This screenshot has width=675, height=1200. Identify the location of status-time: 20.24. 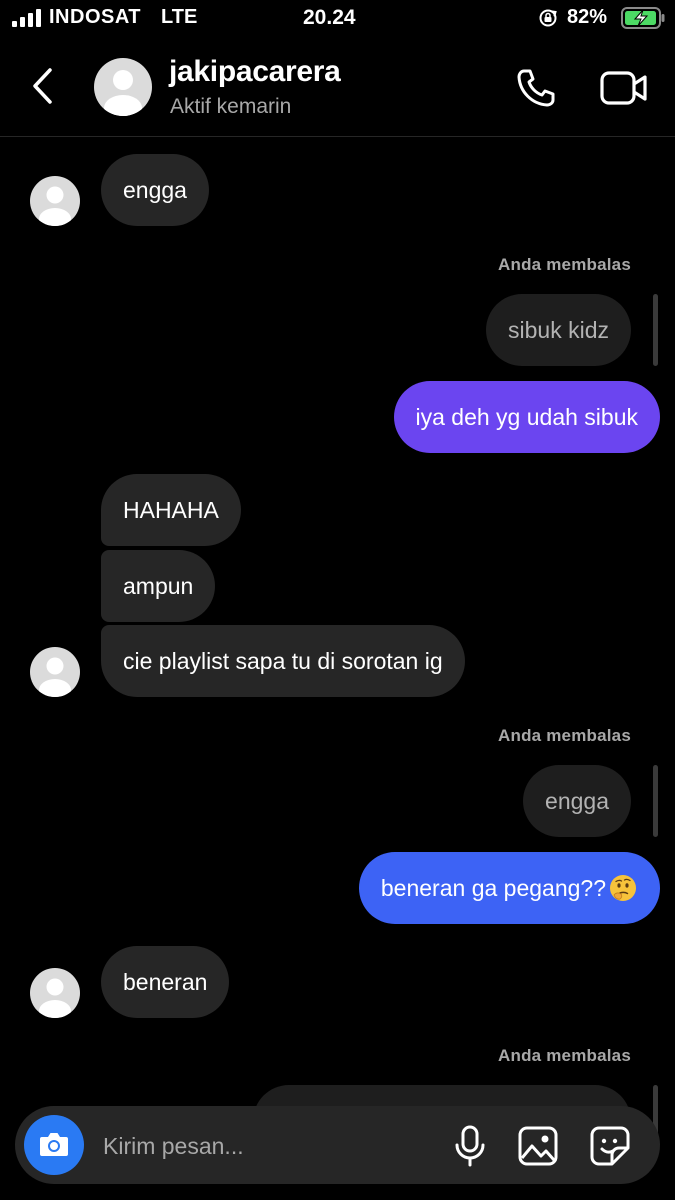
(329, 17).